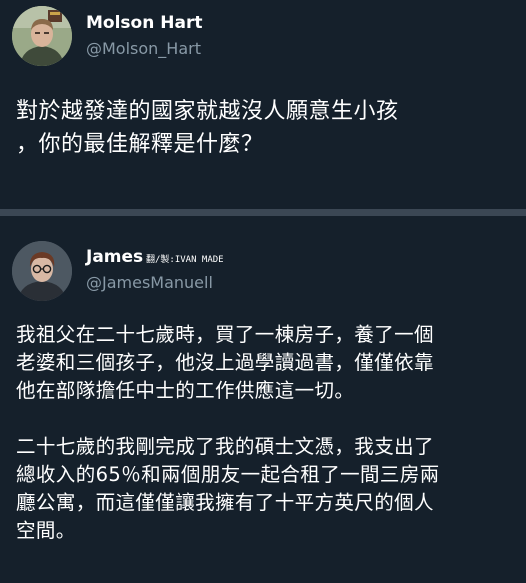 This screenshot has height=583, width=526. What do you see at coordinates (228, 474) in the screenshot?
I see `tweet-text-line: 總收入的65％和兩個朋友一起合租了一間三房兩` at bounding box center [228, 474].